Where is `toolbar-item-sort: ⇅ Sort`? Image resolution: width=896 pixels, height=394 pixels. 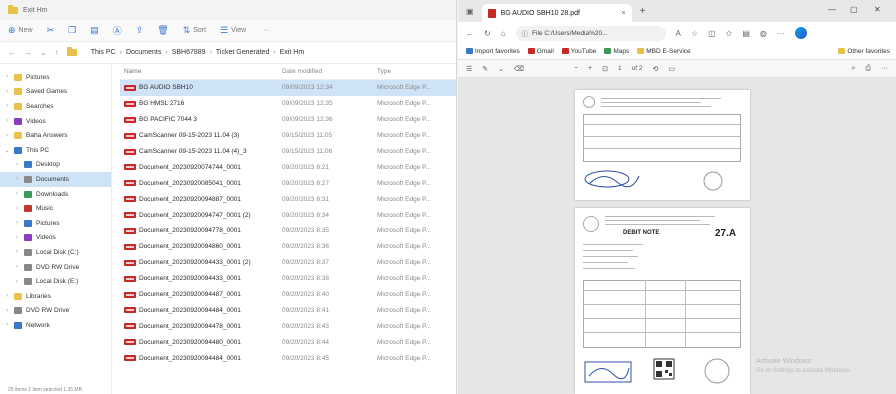
toolbar-item-sort: ⇅ Sort is located at coordinates (194, 30).